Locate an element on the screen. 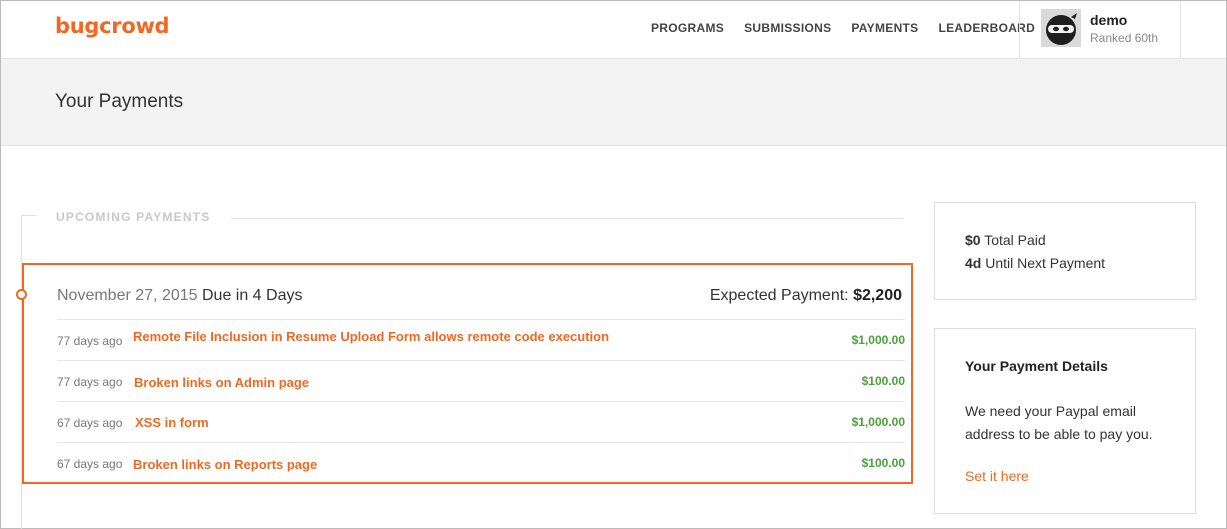  ninja-avatar-icon is located at coordinates (1061, 28).